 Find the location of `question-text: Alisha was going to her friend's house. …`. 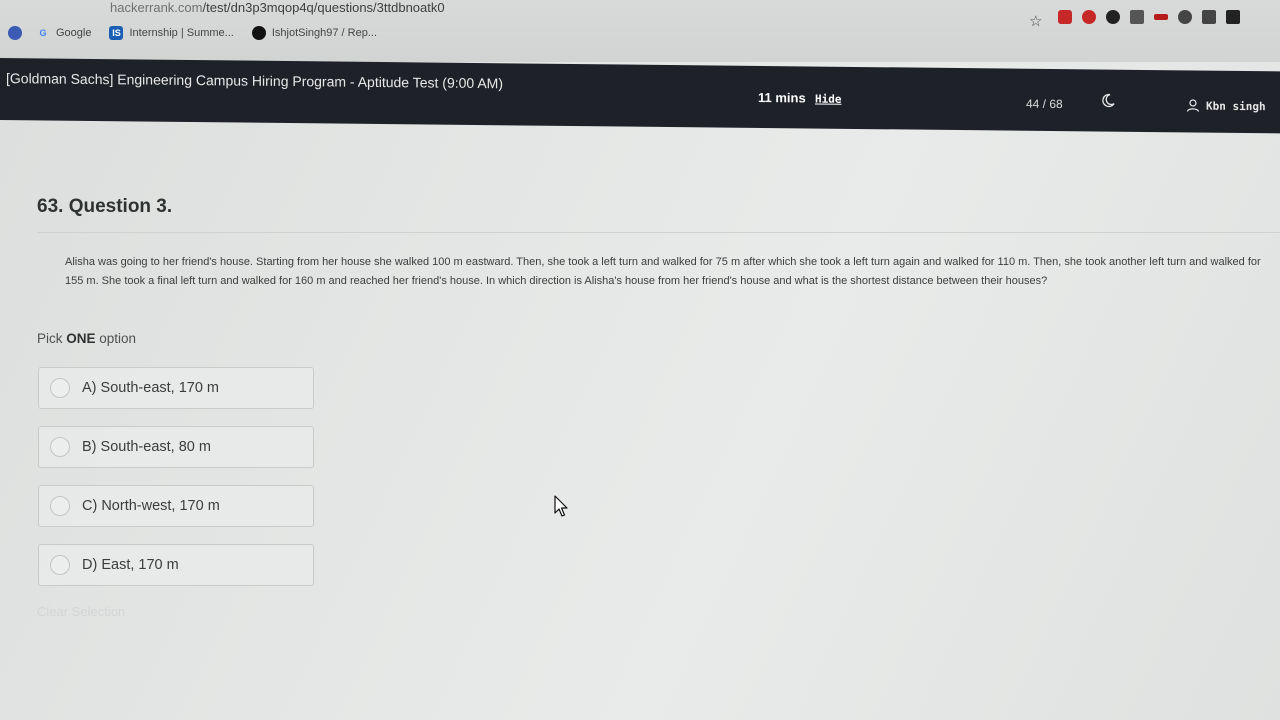

question-text: Alisha was going to her friend's house. … is located at coordinates (663, 271).